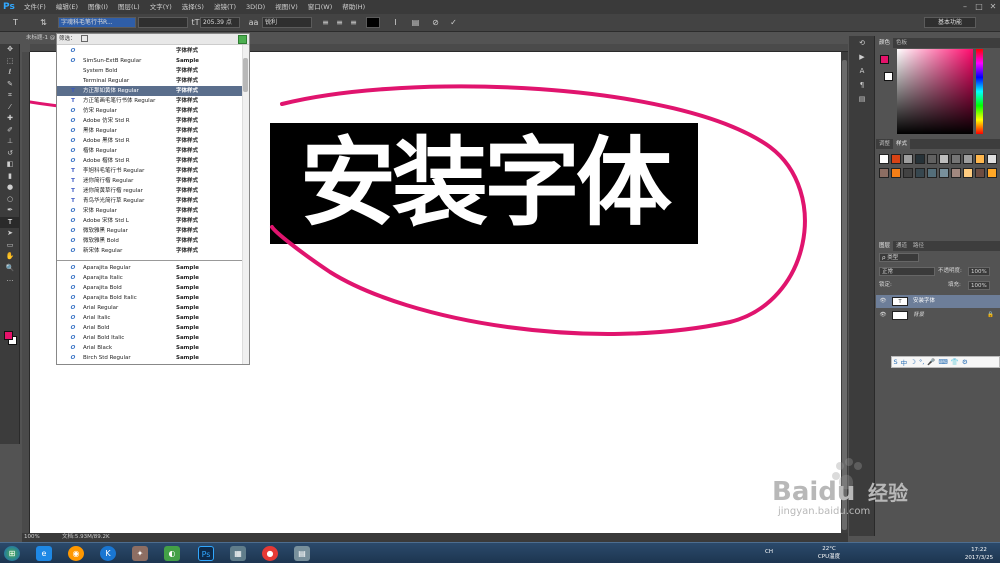  Describe the element at coordinates (10, 108) in the screenshot. I see `eyedropper-tool-icon: ⁄` at that location.